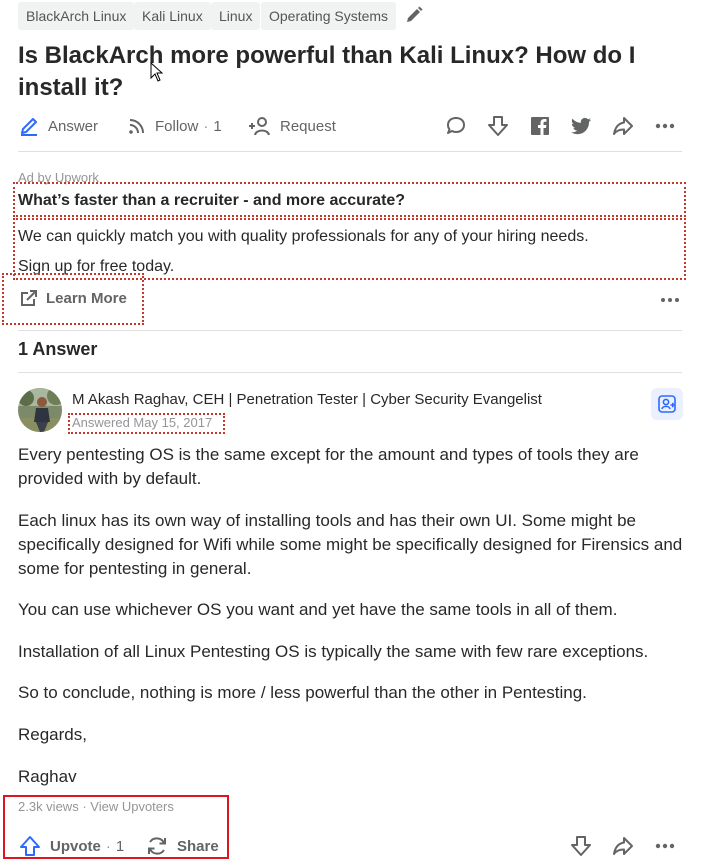 The height and width of the screenshot is (860, 703). What do you see at coordinates (148, 399) in the screenshot?
I see `author-name-link: M Akash Raghav, CEH` at bounding box center [148, 399].